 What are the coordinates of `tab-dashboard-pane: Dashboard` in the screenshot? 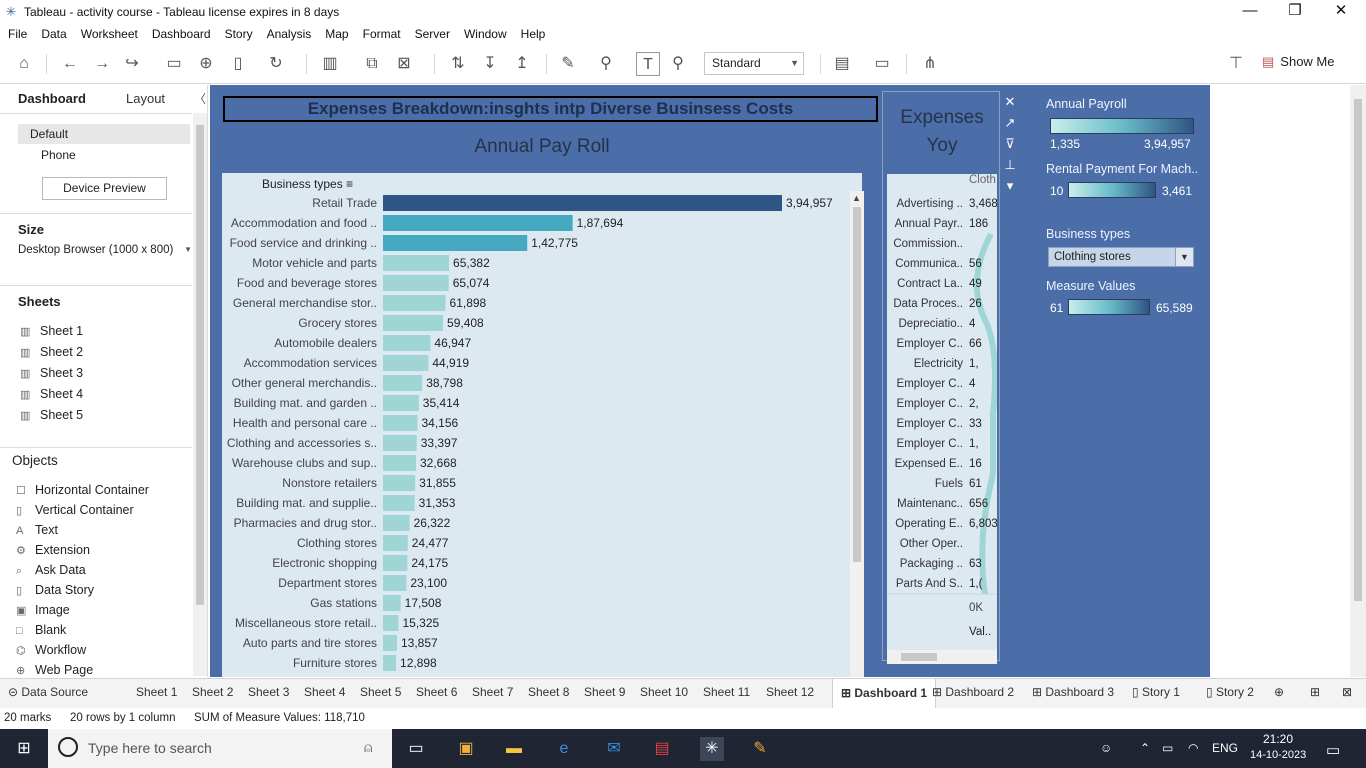 It's located at (52, 98).